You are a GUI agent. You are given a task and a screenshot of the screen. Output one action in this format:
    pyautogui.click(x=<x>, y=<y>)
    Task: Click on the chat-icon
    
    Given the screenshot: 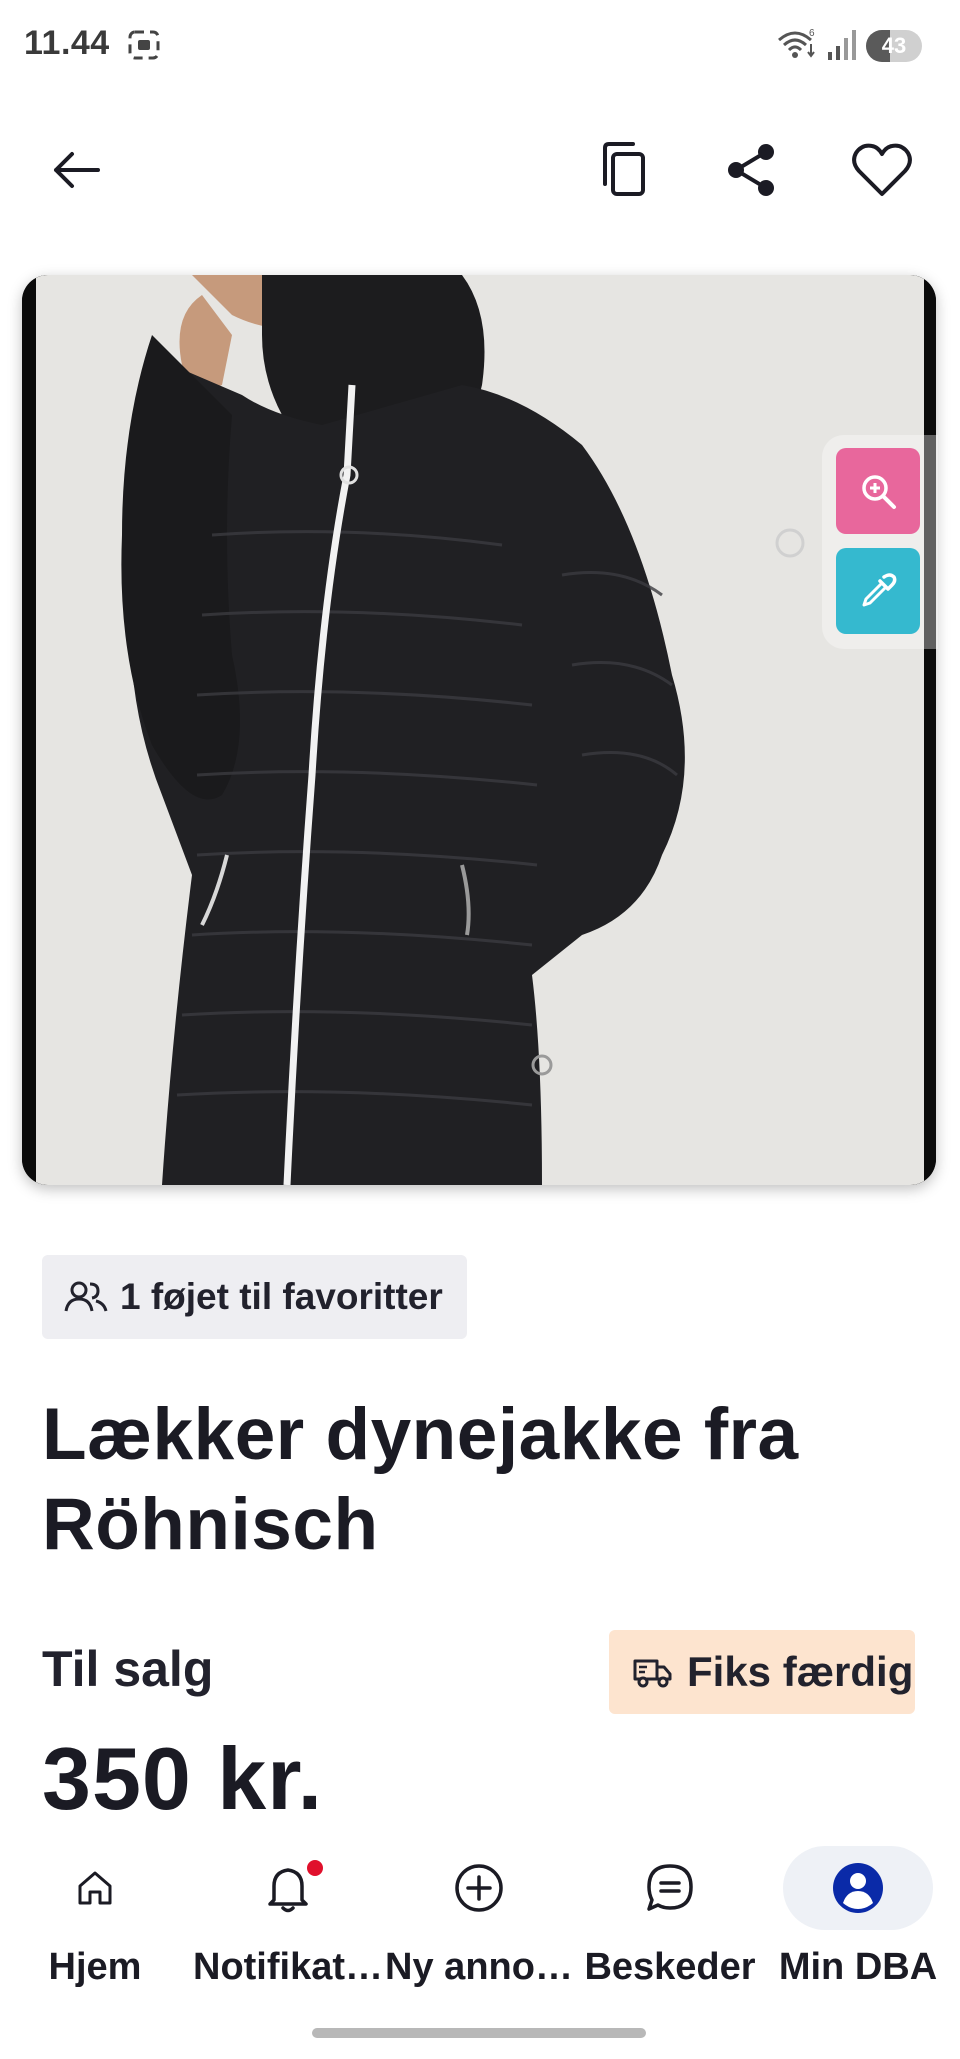 What is the action you would take?
    pyautogui.click(x=670, y=1887)
    